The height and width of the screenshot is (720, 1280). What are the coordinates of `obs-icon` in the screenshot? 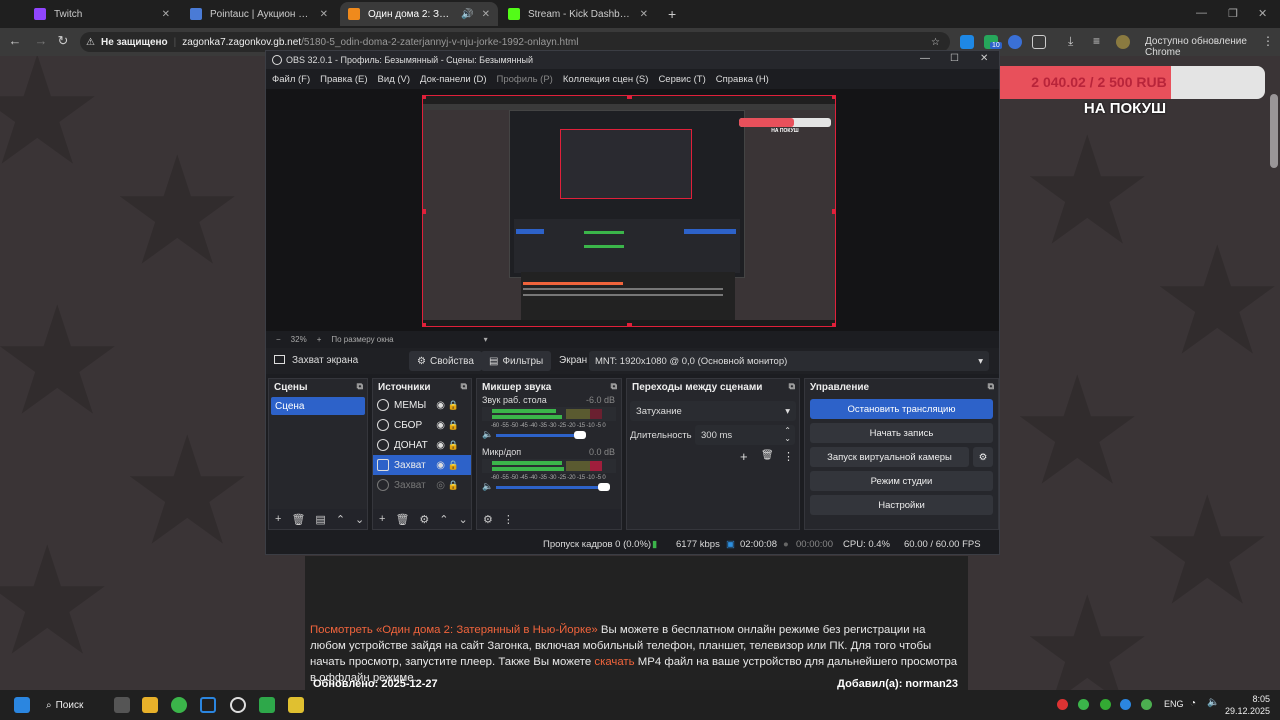 It's located at (238, 705).